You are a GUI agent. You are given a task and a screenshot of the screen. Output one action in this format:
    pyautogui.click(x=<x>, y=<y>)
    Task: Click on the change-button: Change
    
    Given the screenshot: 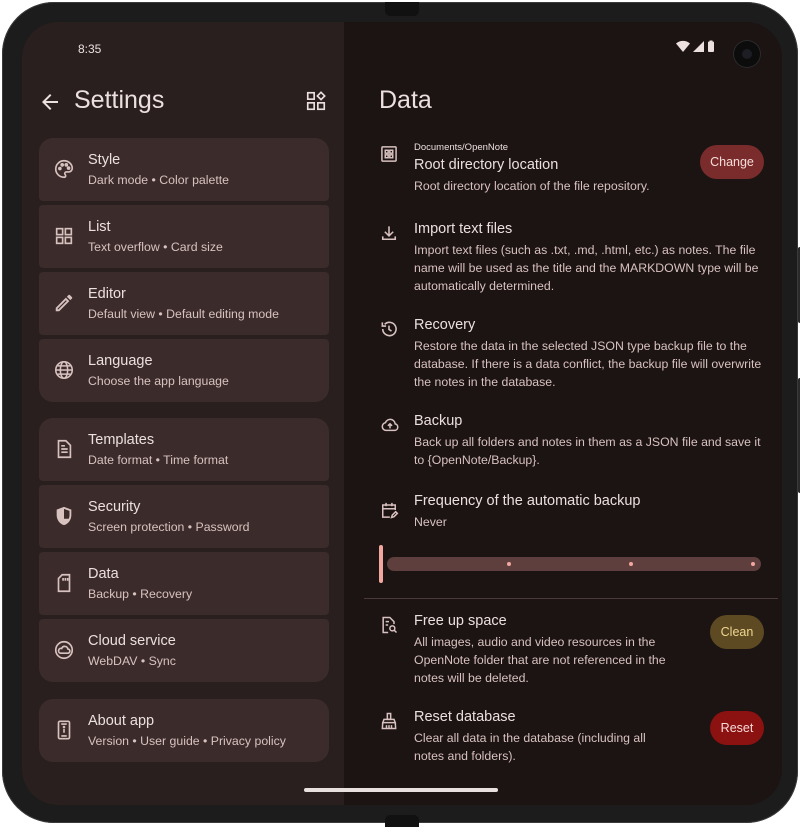 What is the action you would take?
    pyautogui.click(x=732, y=162)
    